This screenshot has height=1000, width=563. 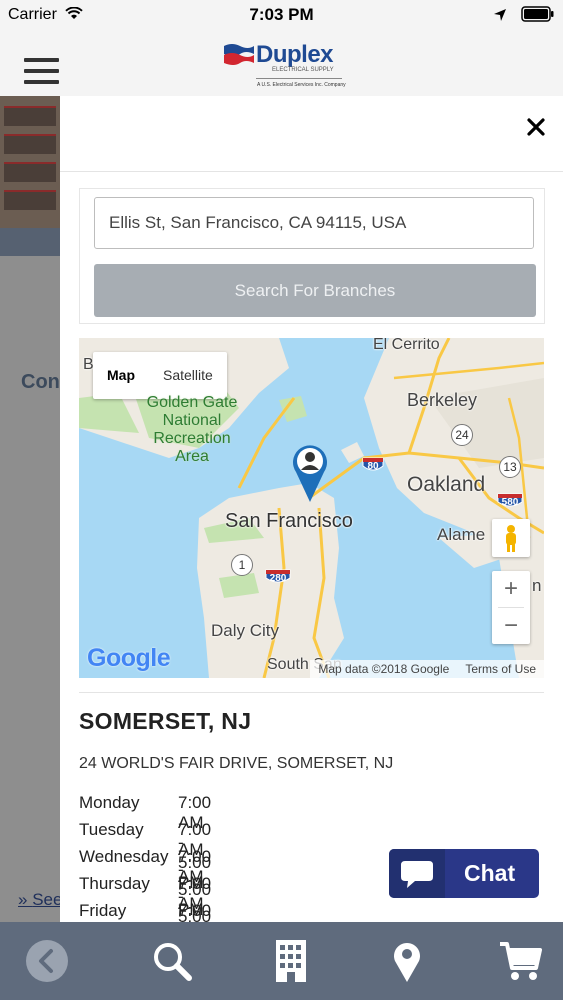 I want to click on flag-icon, so click(x=239, y=54).